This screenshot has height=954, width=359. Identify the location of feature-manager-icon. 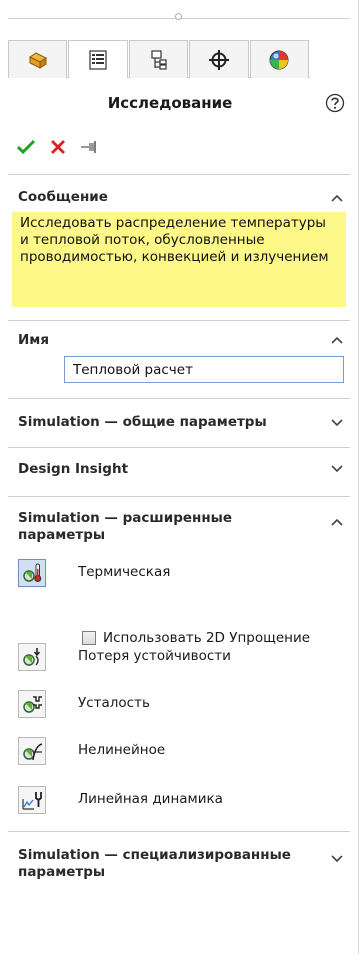
(37, 60).